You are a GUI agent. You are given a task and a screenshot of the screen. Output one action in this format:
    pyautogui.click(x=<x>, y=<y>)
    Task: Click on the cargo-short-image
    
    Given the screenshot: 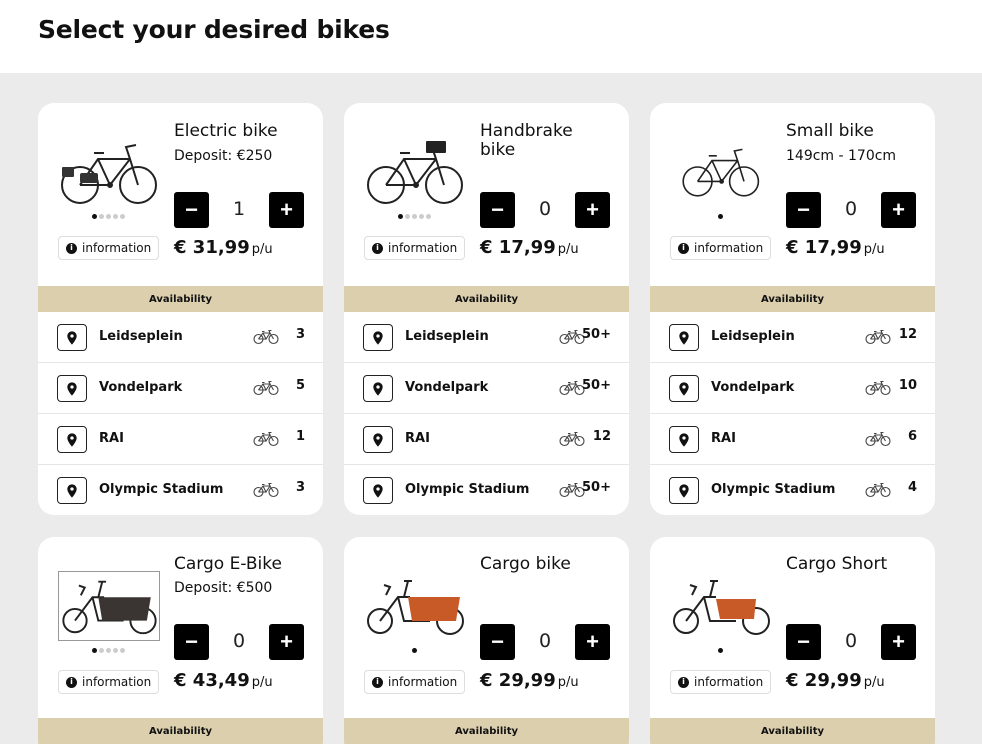 What is the action you would take?
    pyautogui.click(x=721, y=606)
    